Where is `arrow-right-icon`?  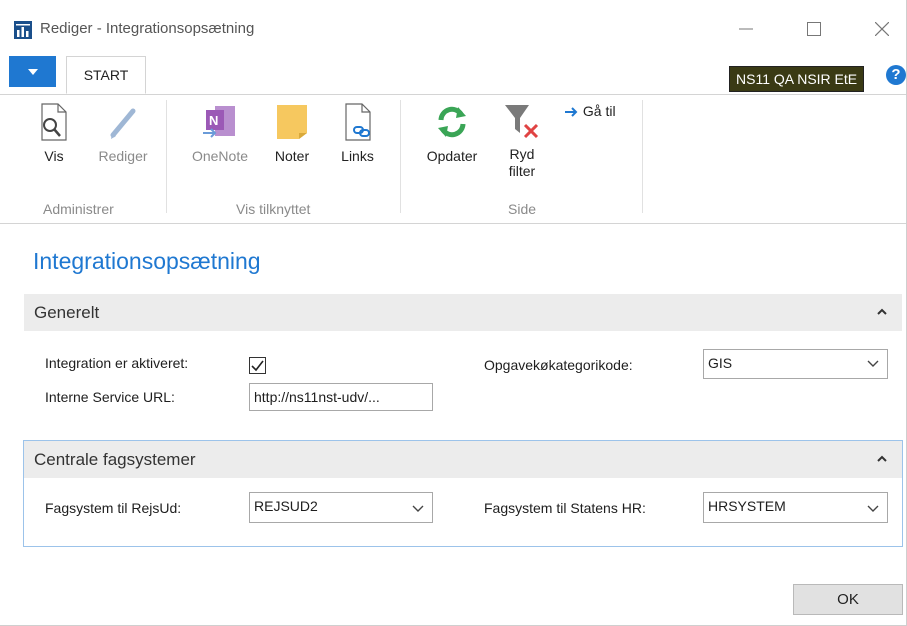
arrow-right-icon is located at coordinates (571, 112).